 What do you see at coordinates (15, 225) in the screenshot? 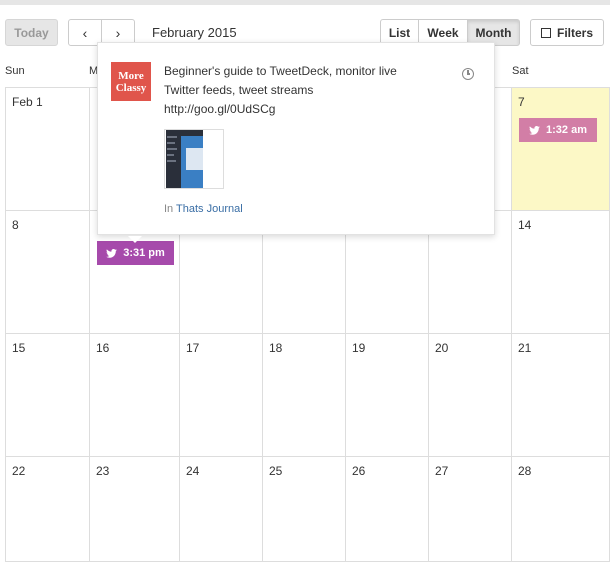
I see `day-number: 8` at bounding box center [15, 225].